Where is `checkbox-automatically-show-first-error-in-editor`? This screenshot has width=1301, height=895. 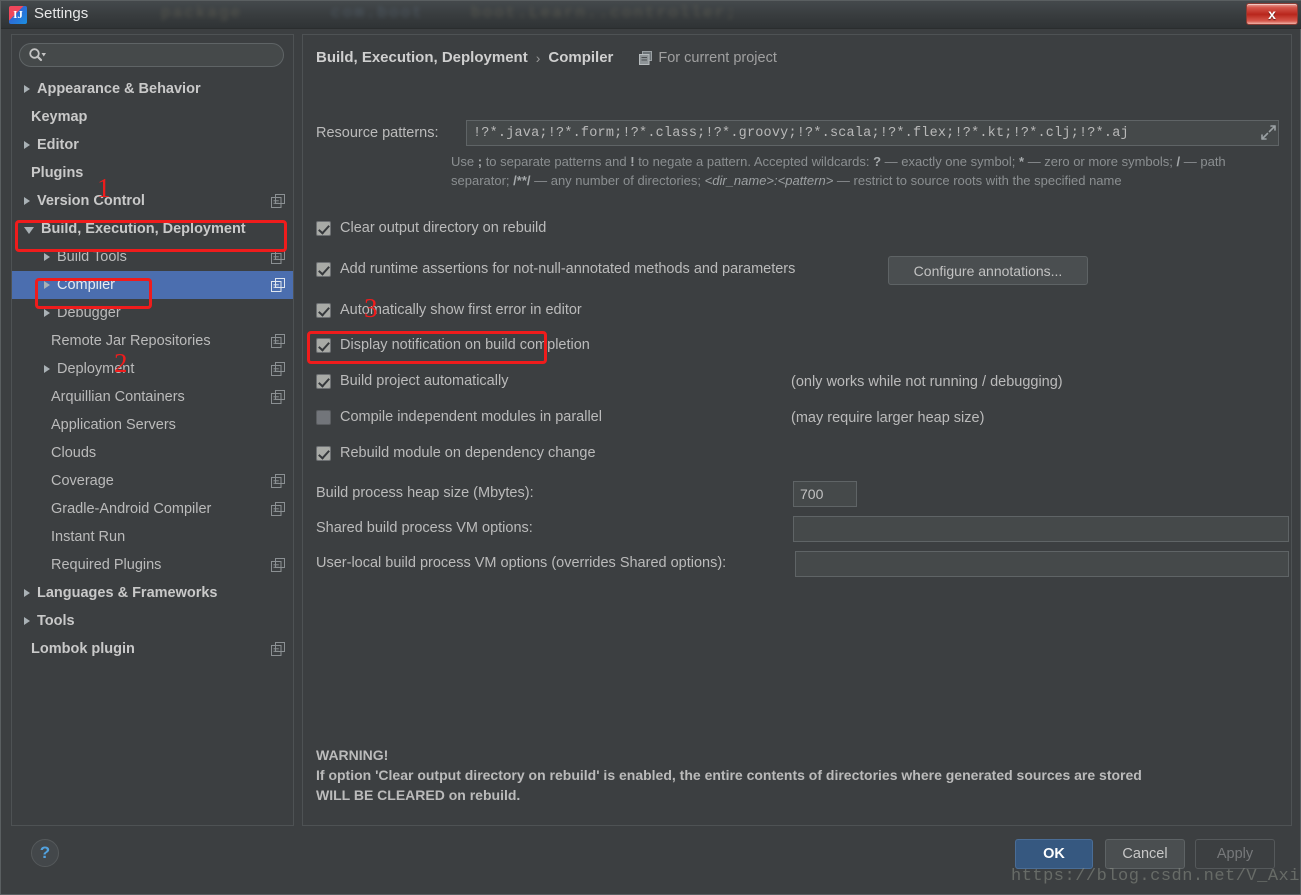
checkbox-automatically-show-first-error-in-editor is located at coordinates (323, 310).